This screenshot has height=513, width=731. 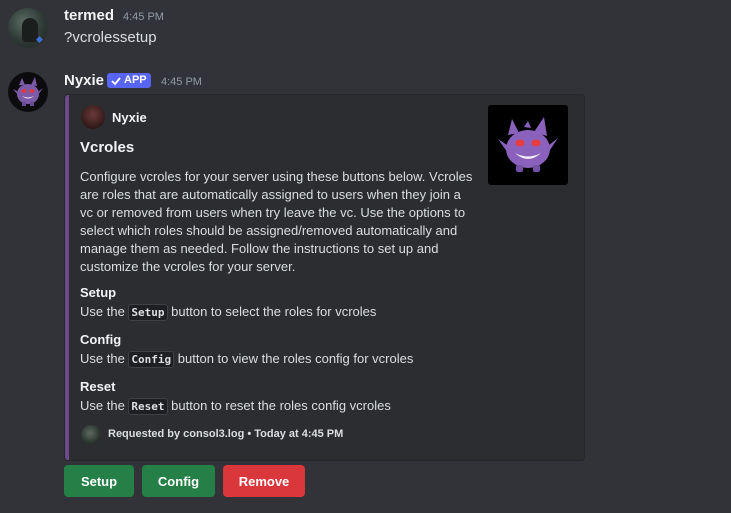 I want to click on field-name-config: Config, so click(x=101, y=339).